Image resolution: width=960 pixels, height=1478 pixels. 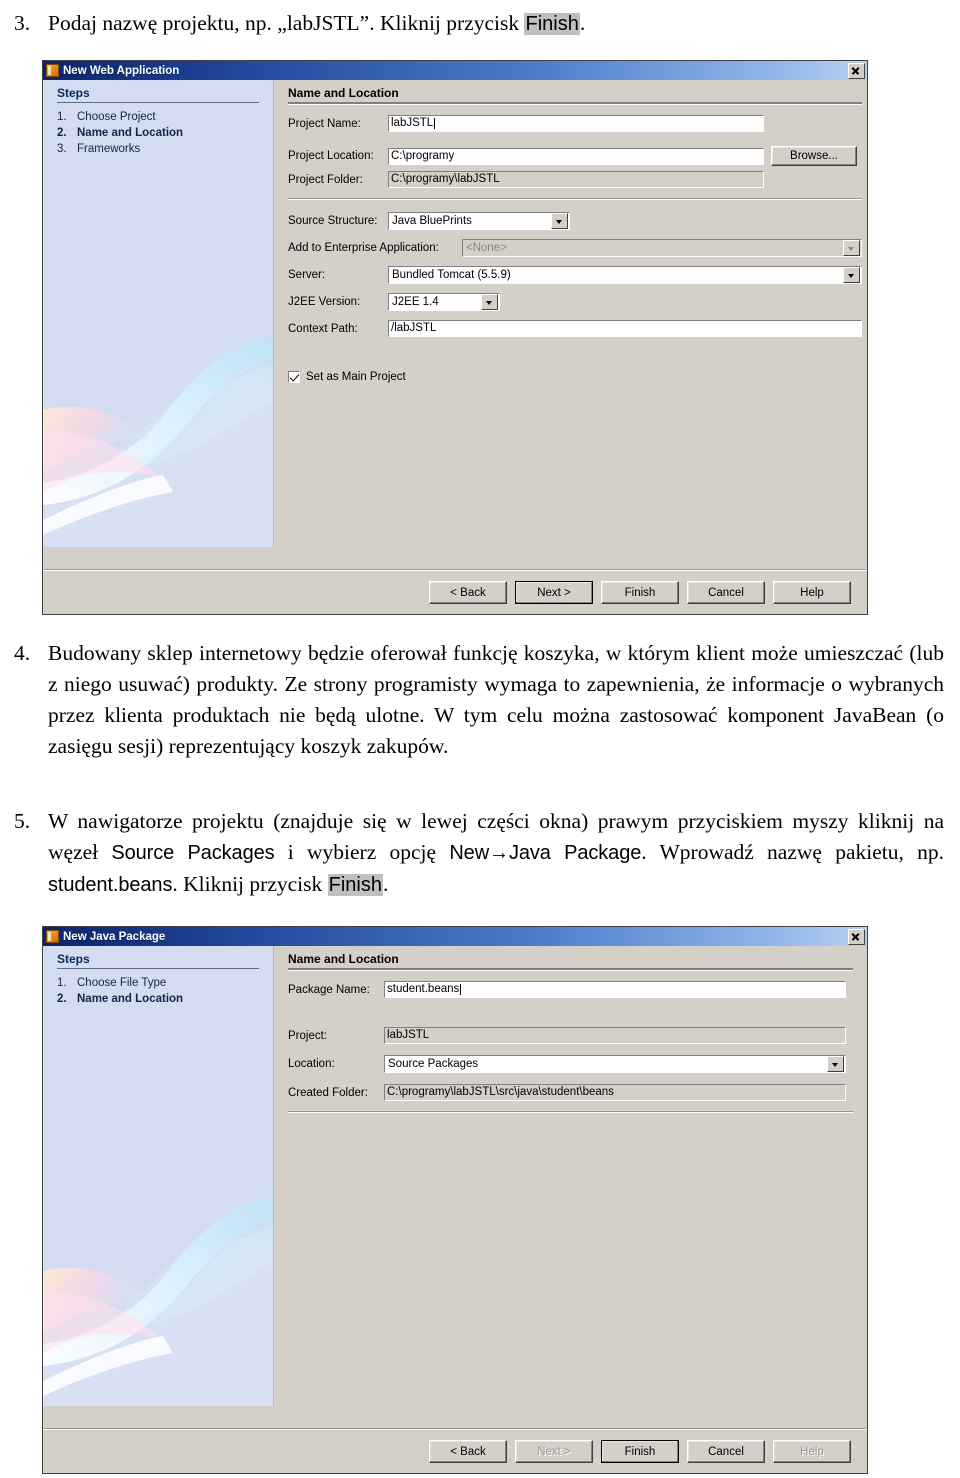 I want to click on doc-item-number: 4., so click(x=22, y=653).